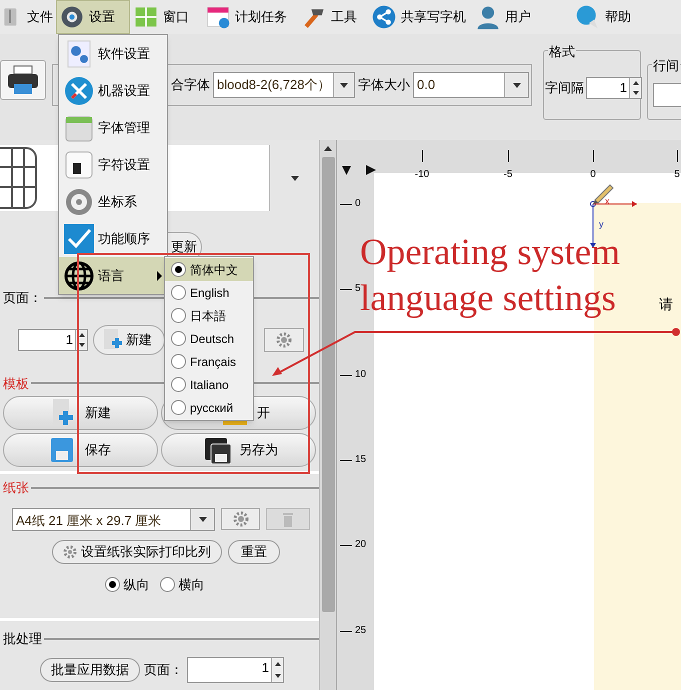 Image resolution: width=681 pixels, height=690 pixels. What do you see at coordinates (666, 304) in the screenshot?
I see `canvas-text: 请` at bounding box center [666, 304].